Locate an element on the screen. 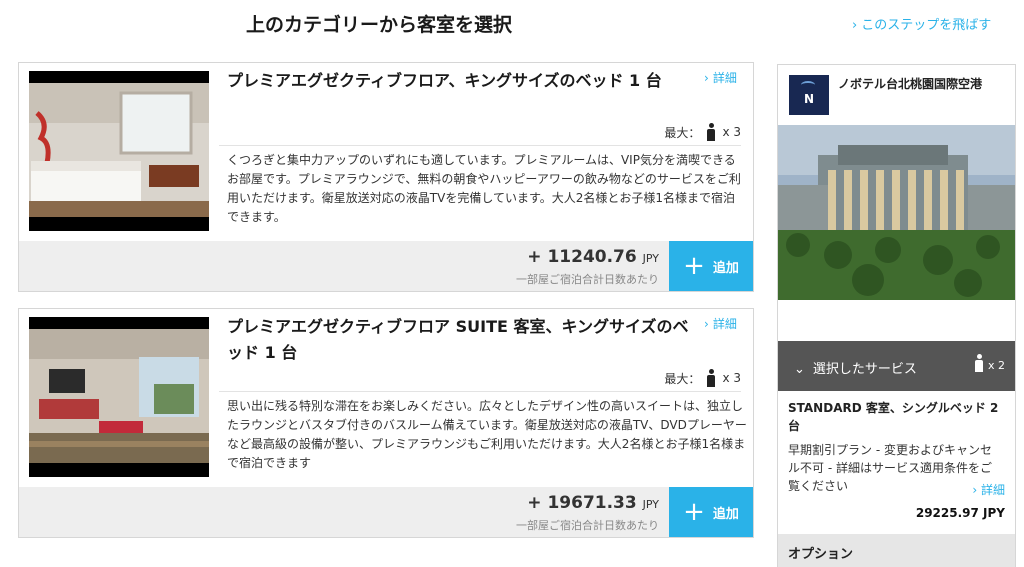 This screenshot has height=567, width=1024. price-value: + 11240.76 is located at coordinates (582, 257).